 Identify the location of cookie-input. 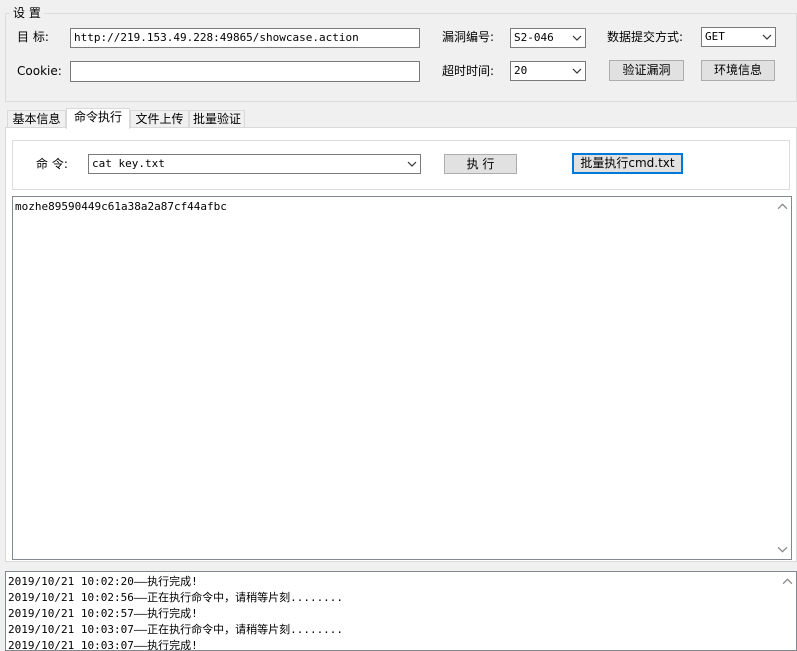
(245, 71).